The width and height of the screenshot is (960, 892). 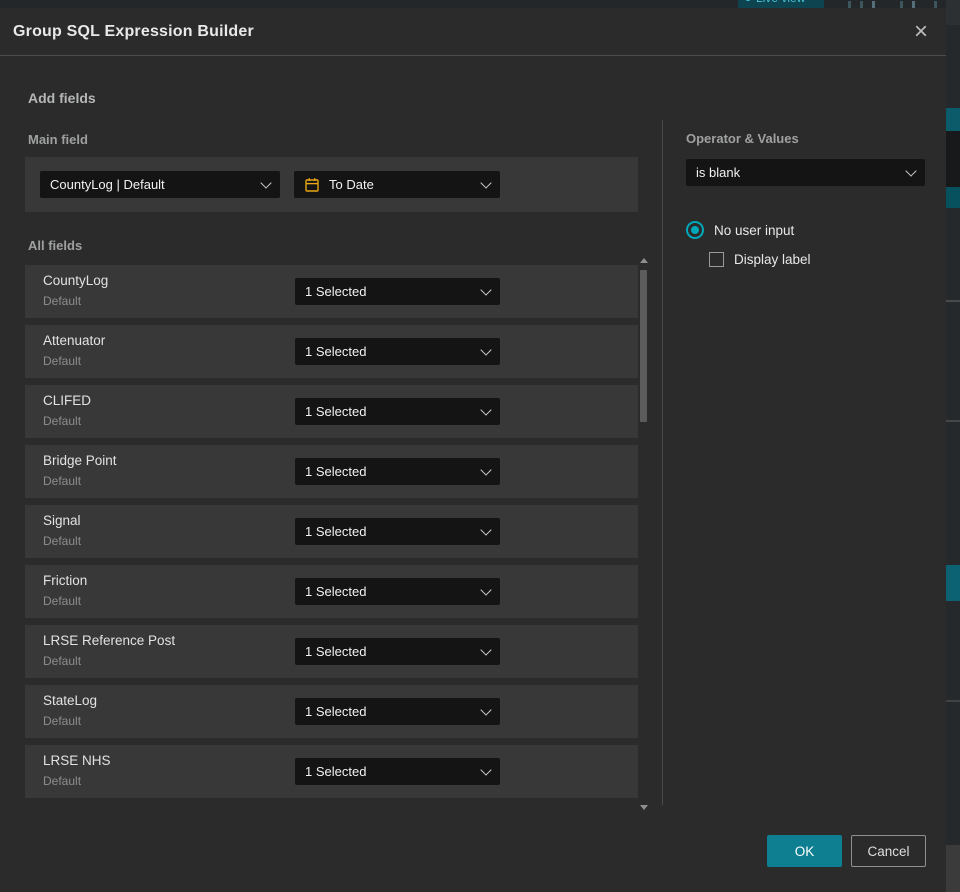 I want to click on field-name: Signal, so click(x=62, y=520).